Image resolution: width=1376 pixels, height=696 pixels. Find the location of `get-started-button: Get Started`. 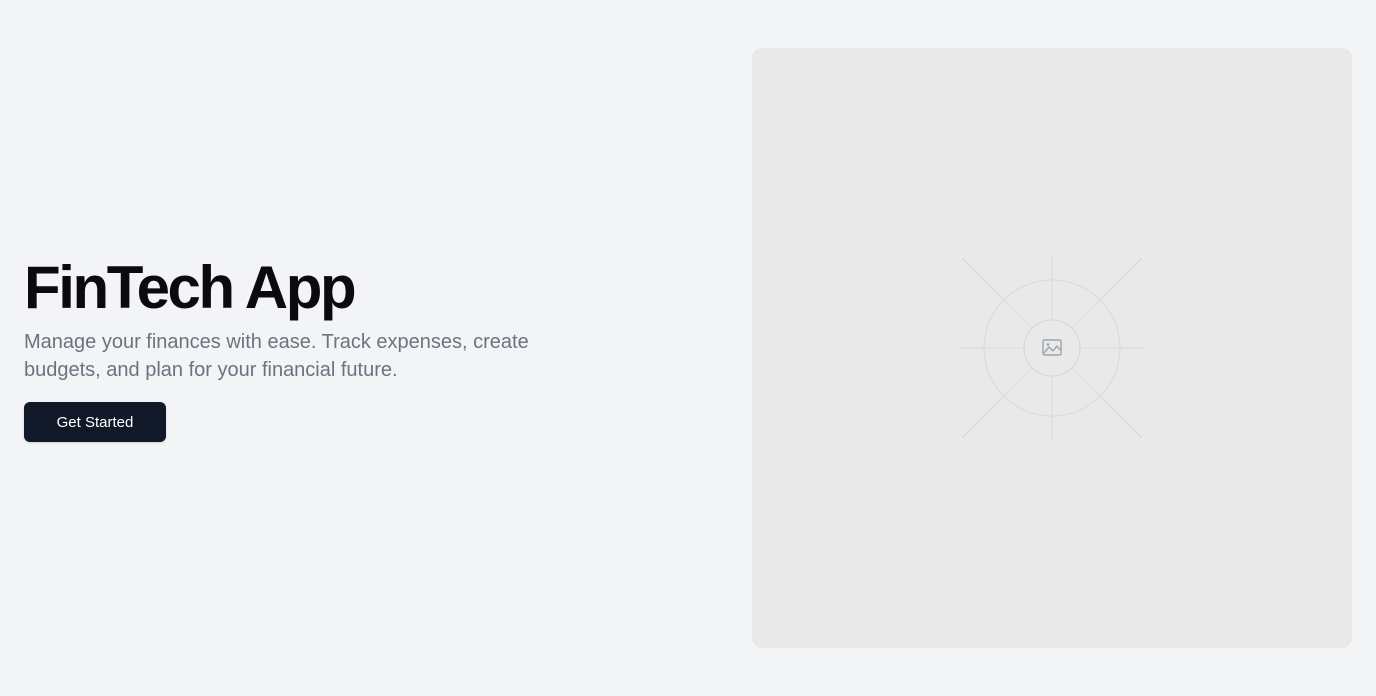

get-started-button: Get Started is located at coordinates (95, 422).